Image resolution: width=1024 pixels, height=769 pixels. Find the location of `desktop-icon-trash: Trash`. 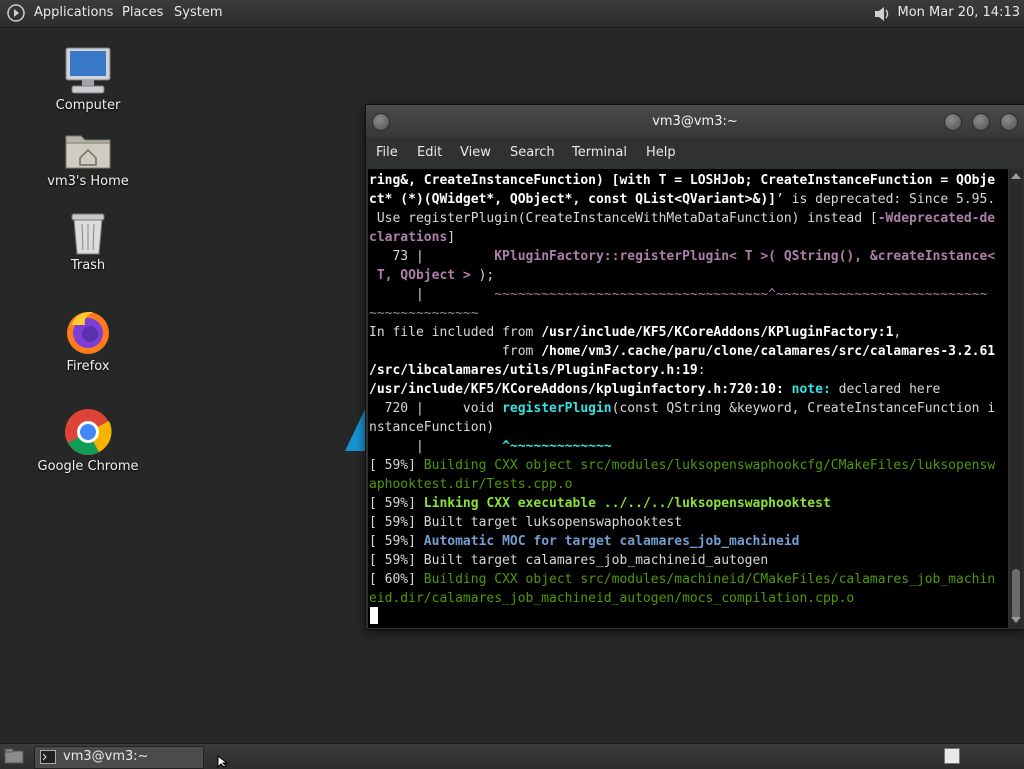

desktop-icon-trash: Trash is located at coordinates (88, 241).